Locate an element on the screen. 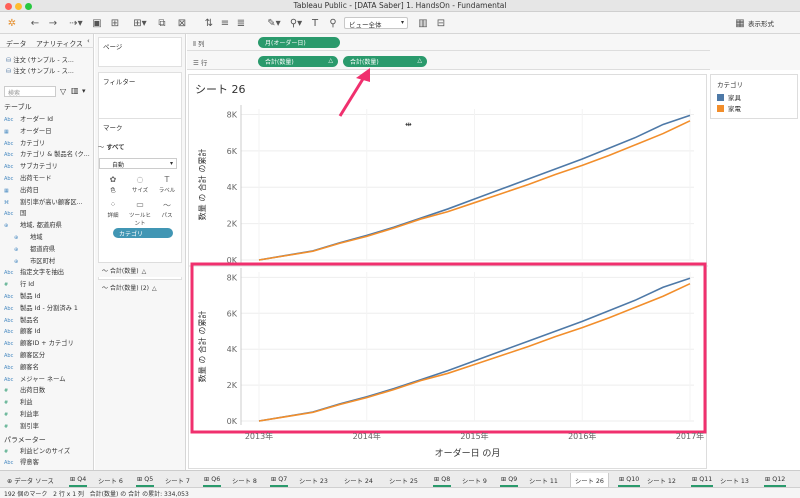 Image resolution: width=800 pixels, height=498 pixels. field-item: Abc 国 is located at coordinates (48, 213).